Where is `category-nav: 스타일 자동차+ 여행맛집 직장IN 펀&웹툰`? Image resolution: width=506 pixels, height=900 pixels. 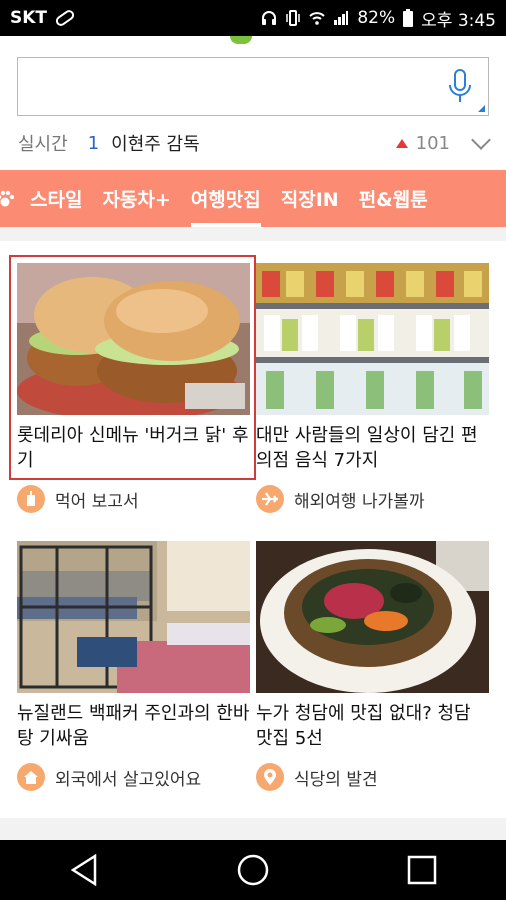 category-nav: 스타일 자동차+ 여행맛집 직장IN 펀&웹툰 is located at coordinates (253, 198).